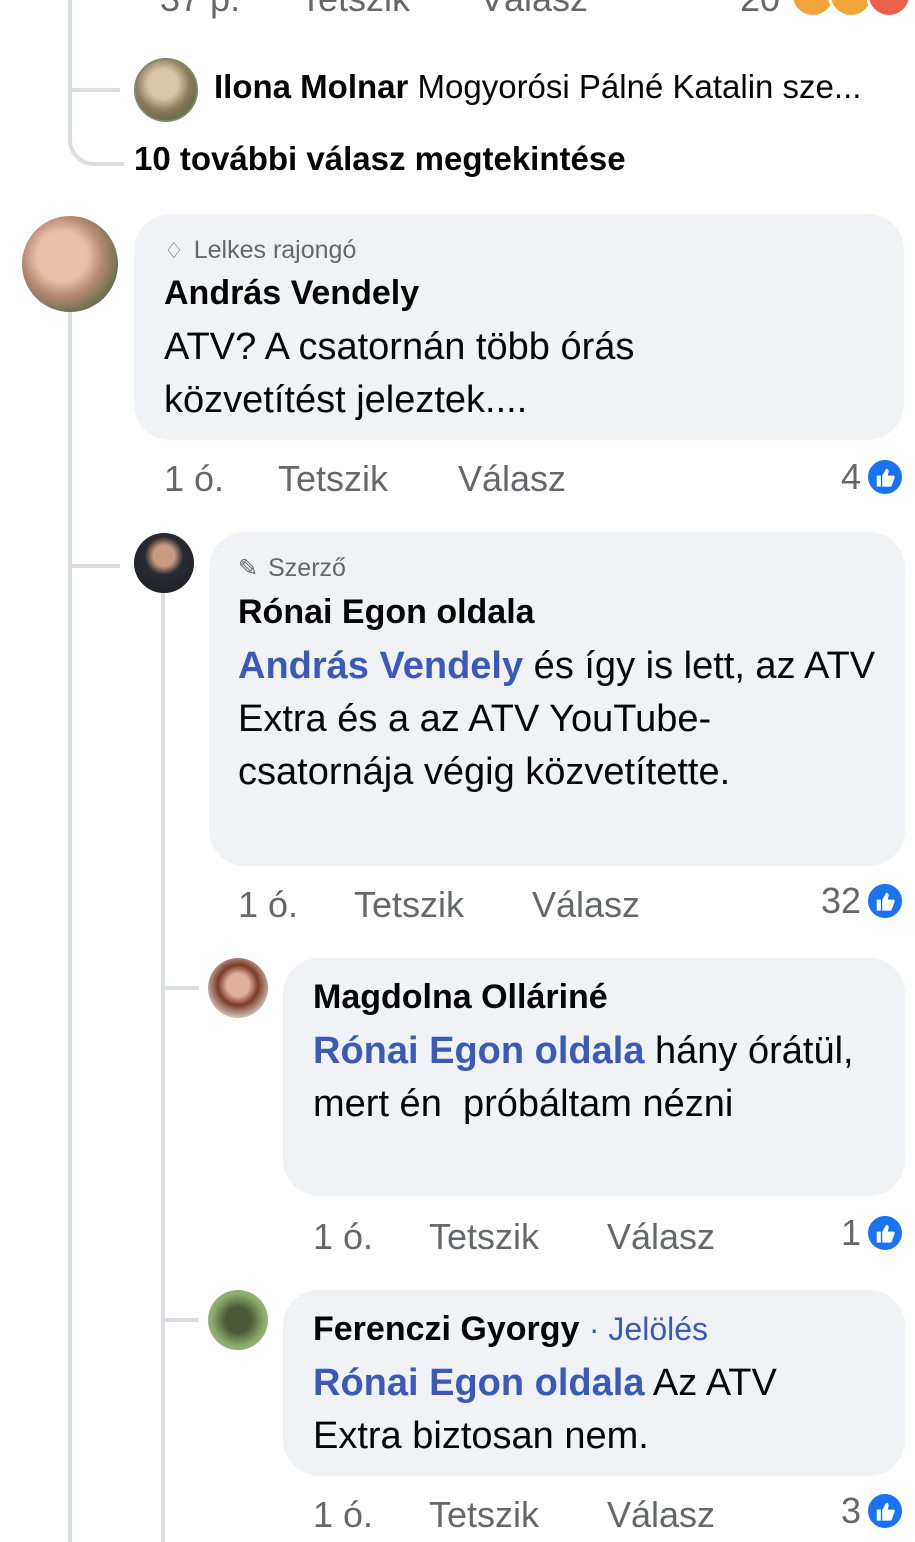  What do you see at coordinates (850, 476) in the screenshot?
I see `reaction-count: 4` at bounding box center [850, 476].